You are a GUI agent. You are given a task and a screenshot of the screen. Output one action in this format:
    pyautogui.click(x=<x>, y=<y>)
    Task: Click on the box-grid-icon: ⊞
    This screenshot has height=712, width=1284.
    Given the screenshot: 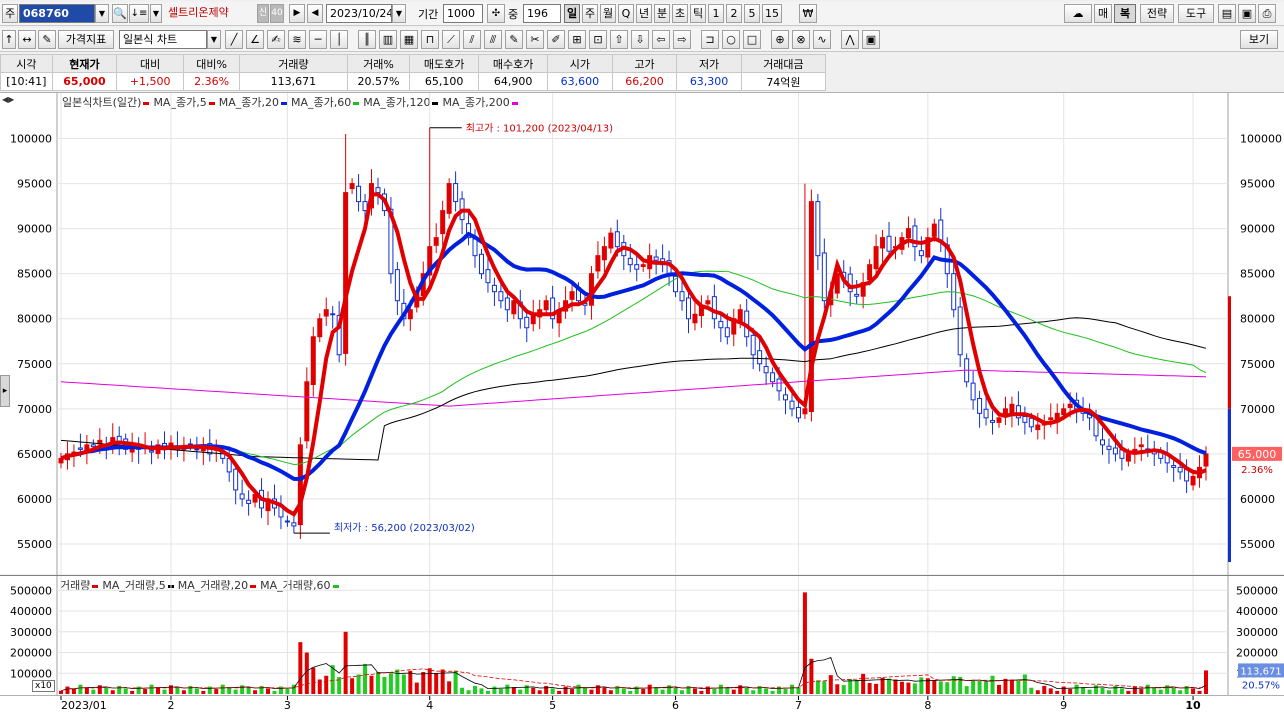 What is the action you would take?
    pyautogui.click(x=577, y=39)
    